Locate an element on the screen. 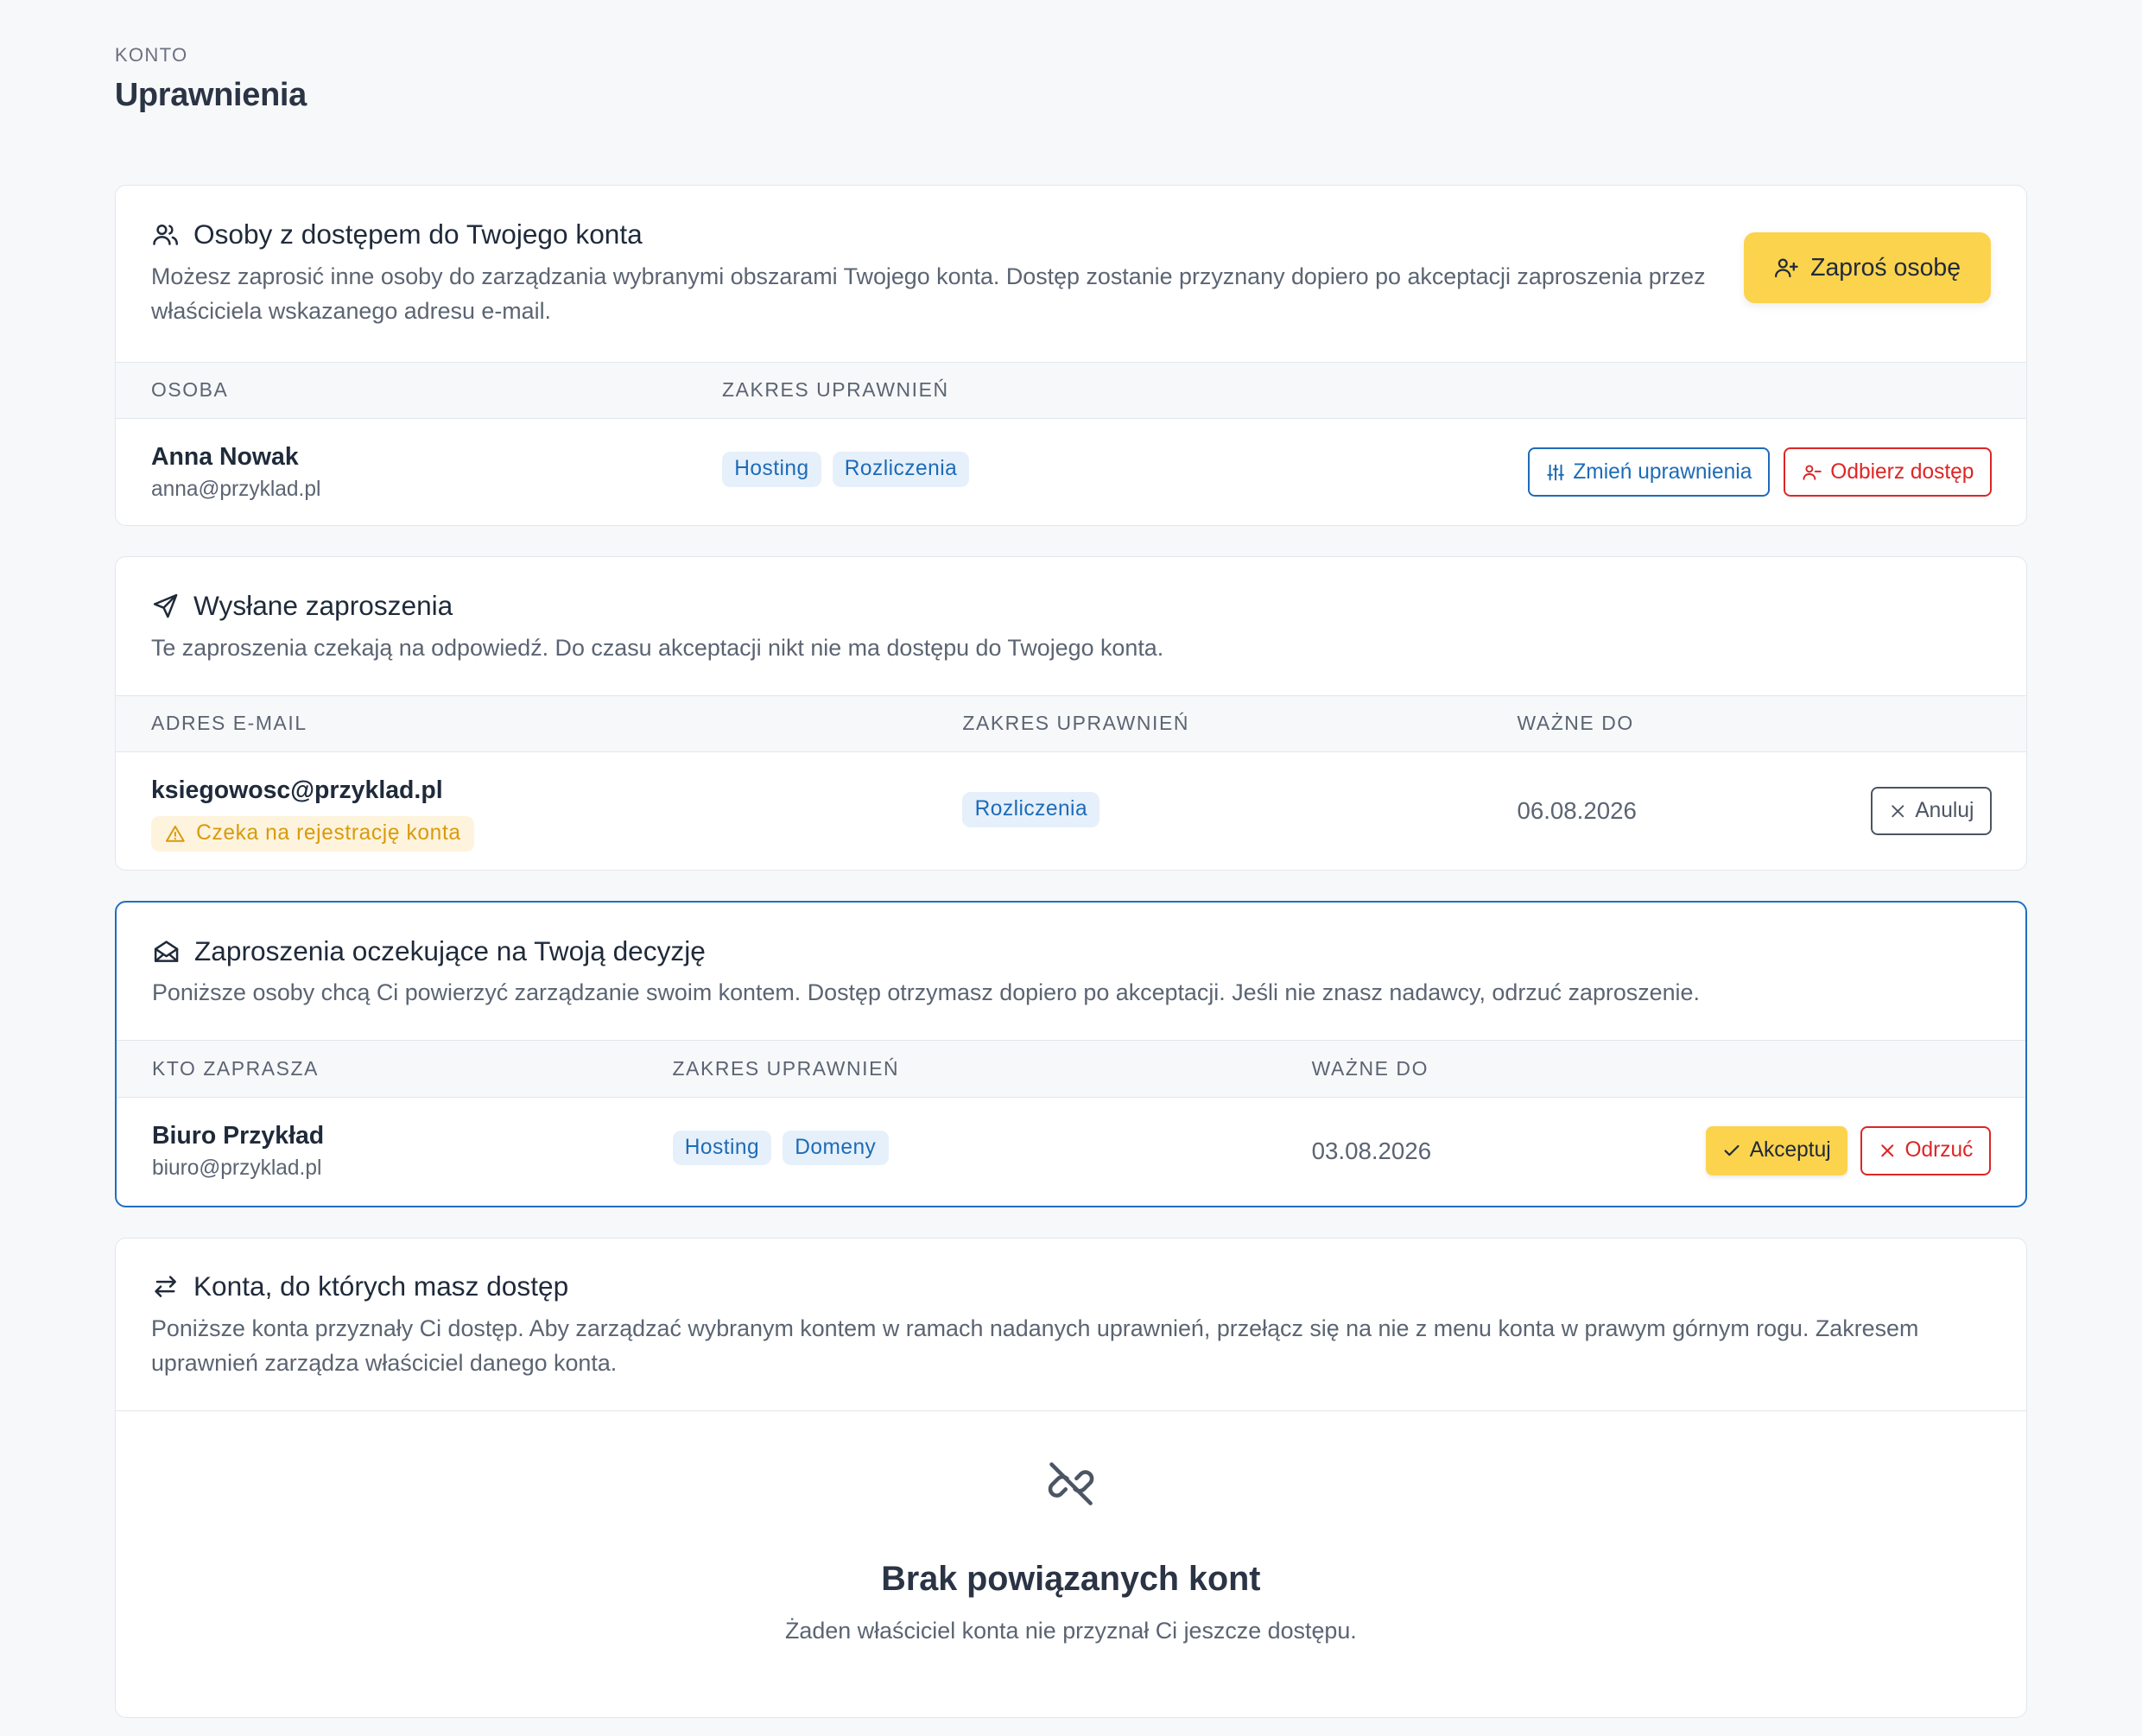  sent-card-title: Wysłane zaproszenia is located at coordinates (323, 606).